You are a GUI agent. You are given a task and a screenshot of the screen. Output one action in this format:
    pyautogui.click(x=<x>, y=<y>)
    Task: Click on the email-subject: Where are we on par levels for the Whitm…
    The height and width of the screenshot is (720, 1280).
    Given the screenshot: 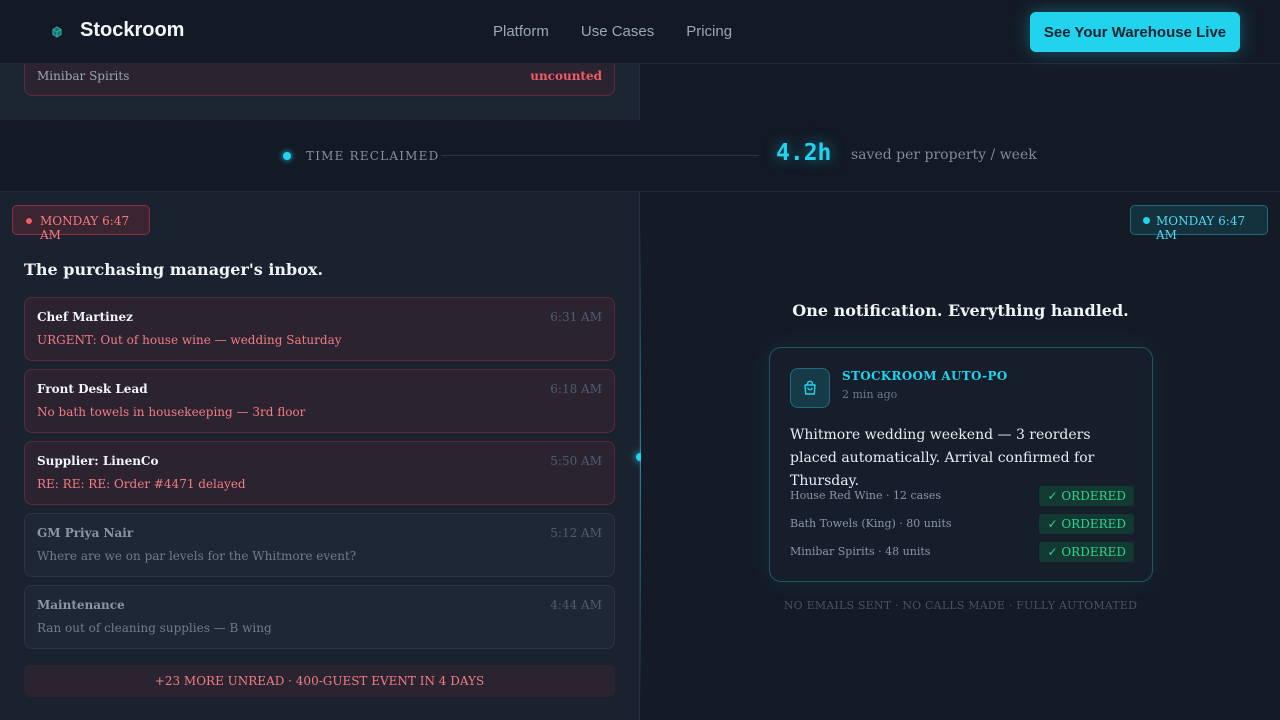 What is the action you would take?
    pyautogui.click(x=197, y=556)
    